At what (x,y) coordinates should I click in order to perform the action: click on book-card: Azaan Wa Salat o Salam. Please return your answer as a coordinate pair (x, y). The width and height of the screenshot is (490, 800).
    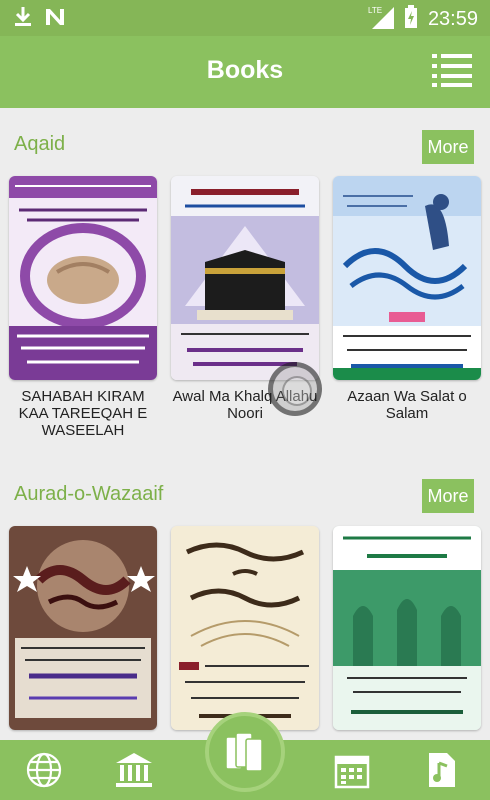
    Looking at the image, I should click on (407, 299).